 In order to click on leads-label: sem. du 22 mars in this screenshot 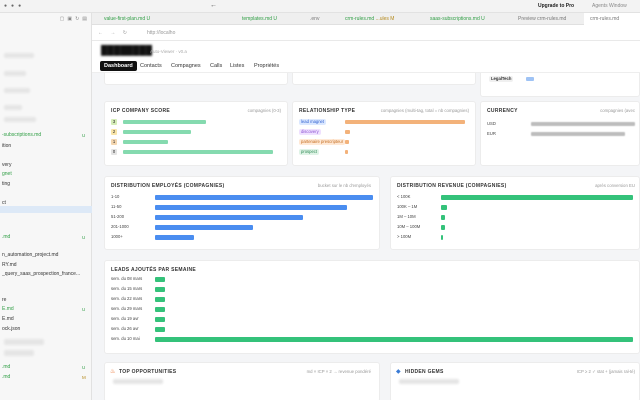, I will do `click(127, 298)`.